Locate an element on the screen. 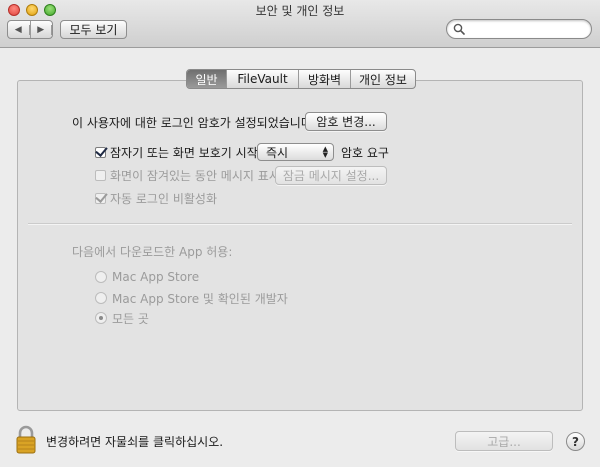  search-field is located at coordinates (519, 29).